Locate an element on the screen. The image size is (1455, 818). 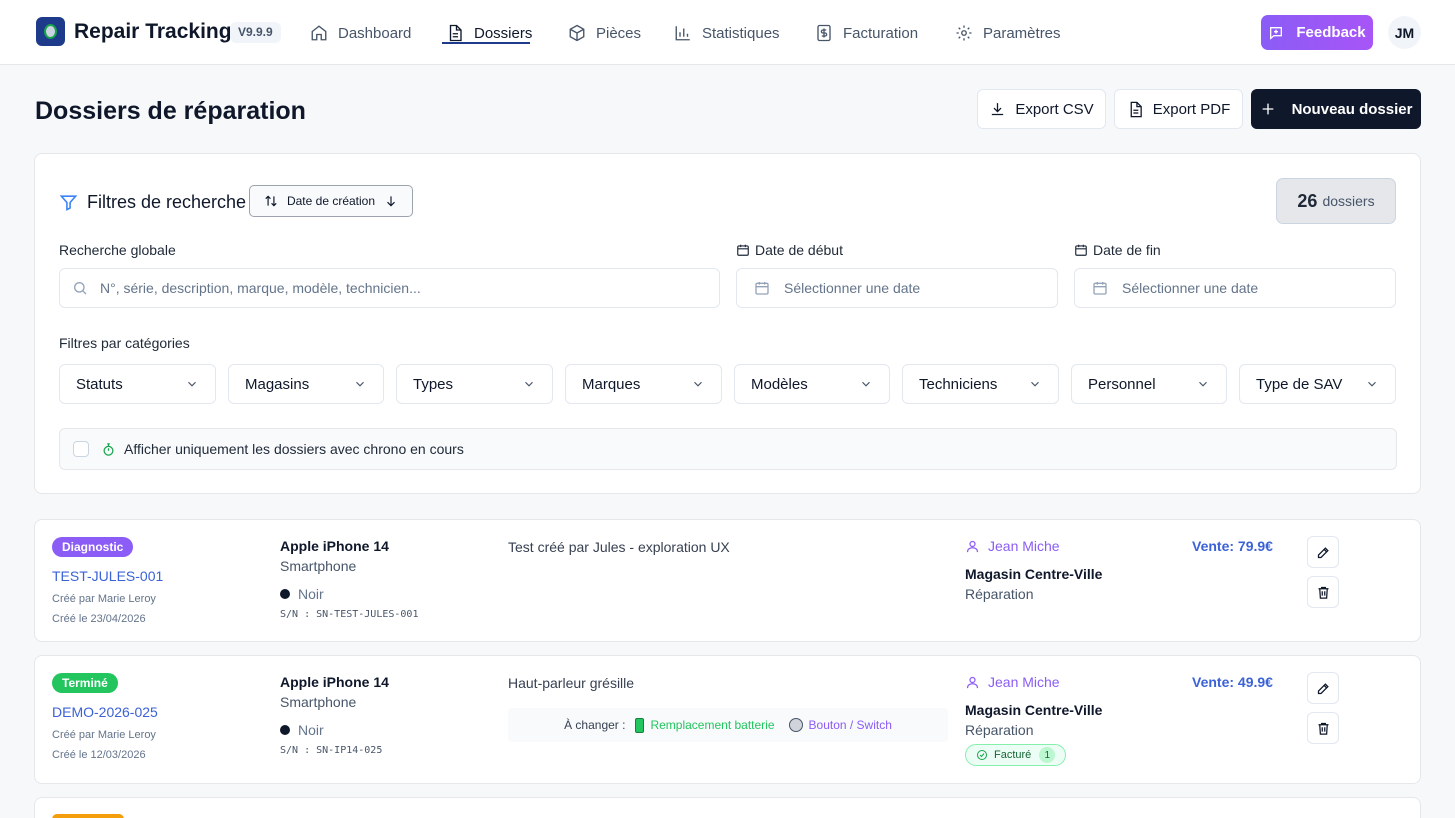
stopwatch-icon is located at coordinates (108, 449).